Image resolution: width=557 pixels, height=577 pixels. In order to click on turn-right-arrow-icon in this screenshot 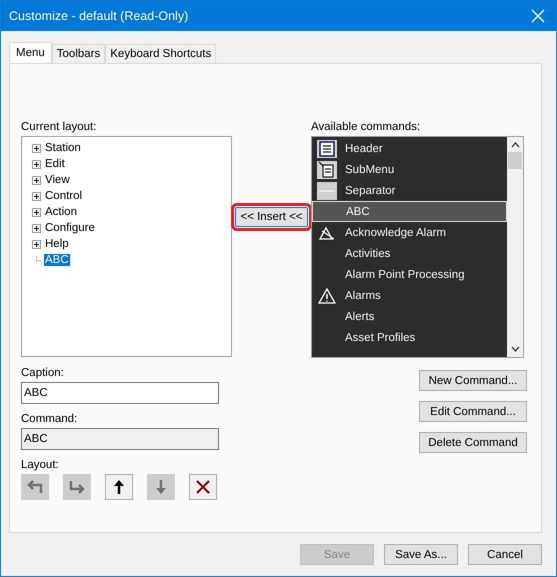, I will do `click(77, 487)`.